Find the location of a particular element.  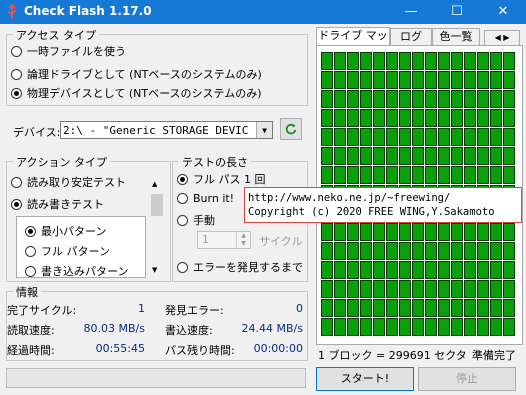

radio-physical-device: 物理デバイスとして (NTベースのシステムのみ) is located at coordinates (136, 93).